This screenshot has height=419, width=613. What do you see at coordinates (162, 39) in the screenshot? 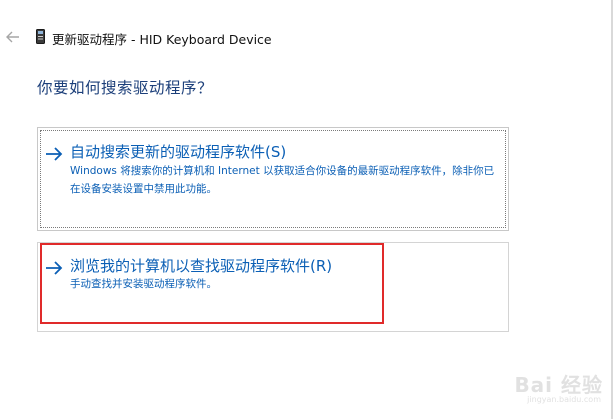
I see `window-title: 更新驱动程序 - HID Keyboard Device` at bounding box center [162, 39].